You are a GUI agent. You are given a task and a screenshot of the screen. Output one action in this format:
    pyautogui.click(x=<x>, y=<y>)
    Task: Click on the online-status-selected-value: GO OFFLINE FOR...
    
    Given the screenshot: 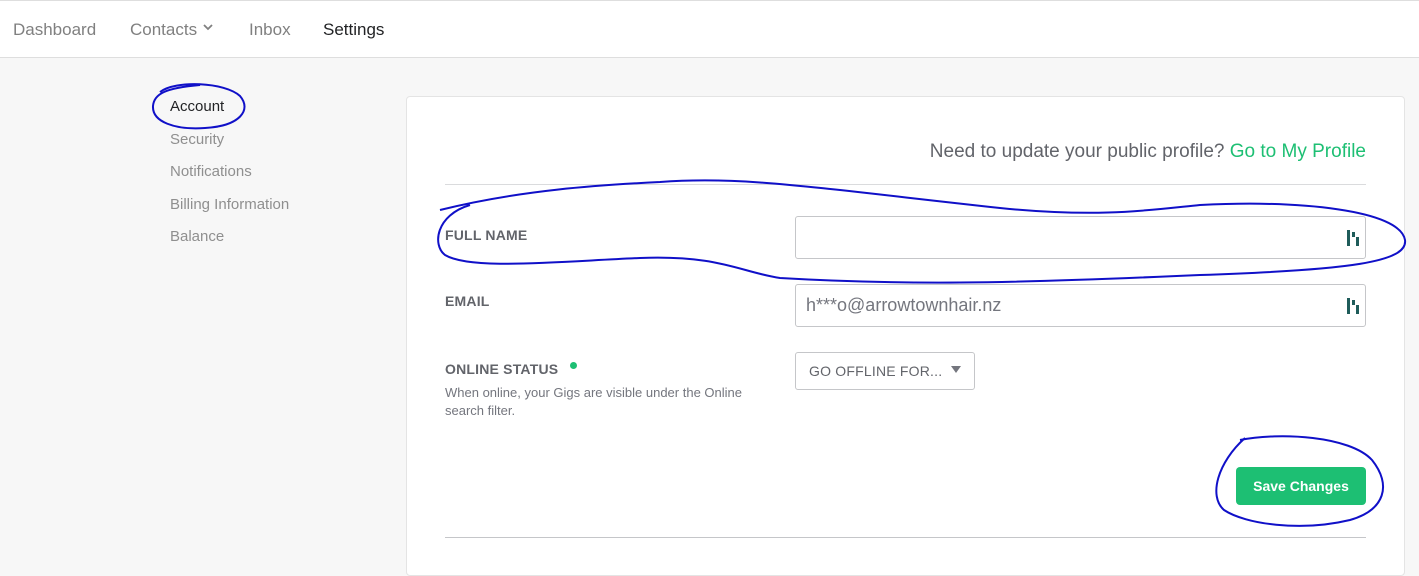 What is the action you would take?
    pyautogui.click(x=876, y=371)
    